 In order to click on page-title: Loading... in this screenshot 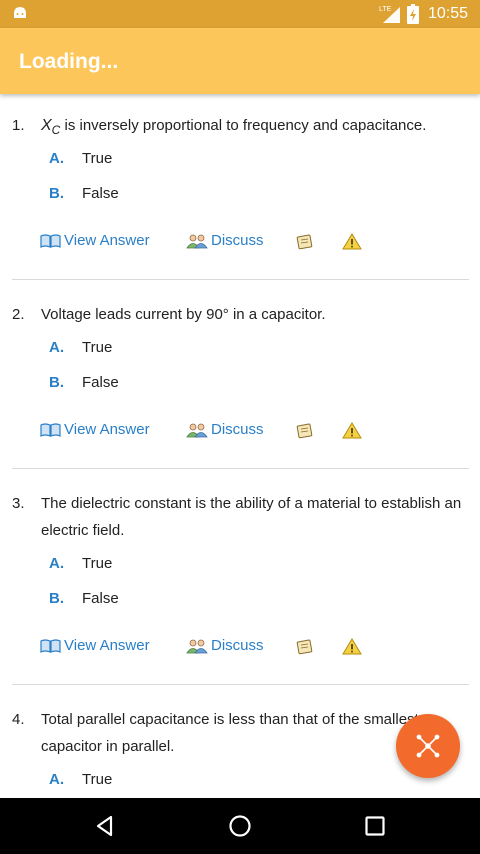, I will do `click(69, 61)`.